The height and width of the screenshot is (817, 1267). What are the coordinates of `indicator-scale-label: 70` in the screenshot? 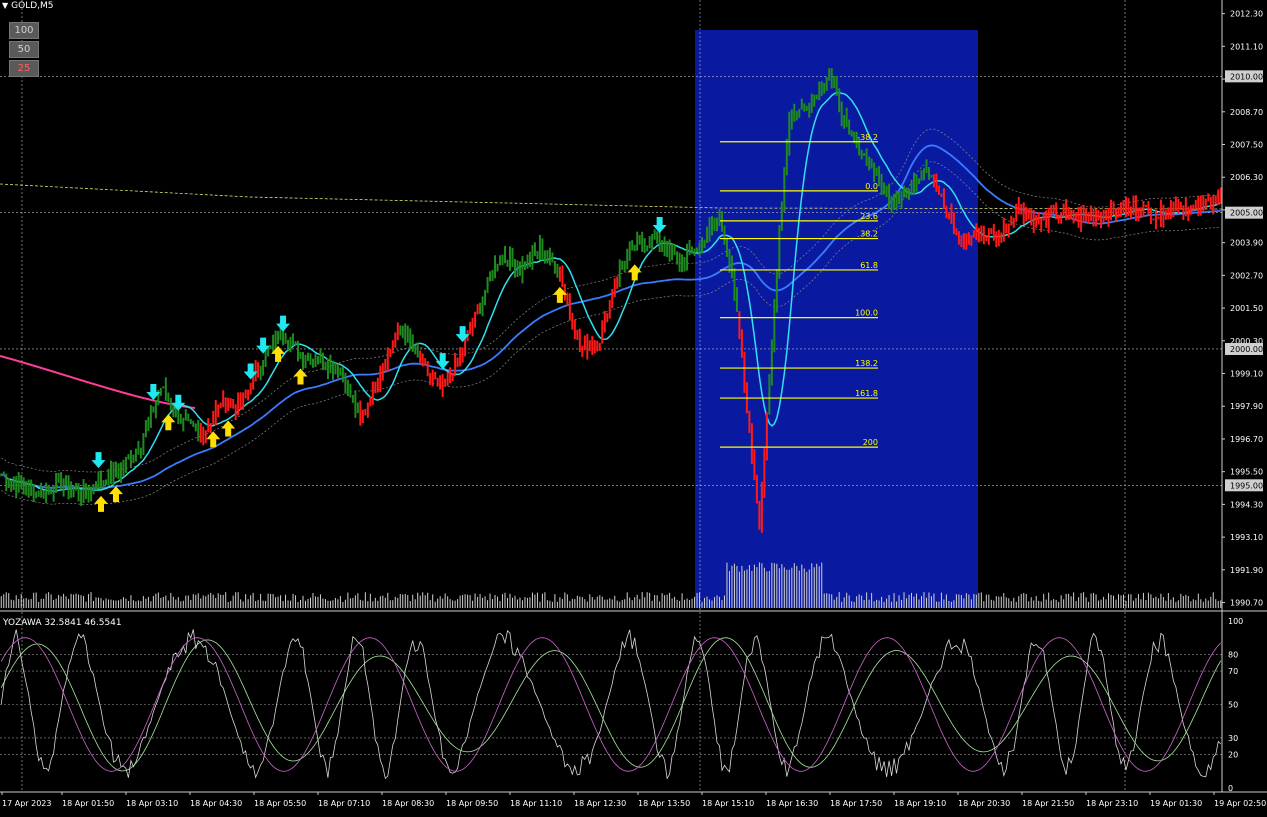 It's located at (1233, 671).